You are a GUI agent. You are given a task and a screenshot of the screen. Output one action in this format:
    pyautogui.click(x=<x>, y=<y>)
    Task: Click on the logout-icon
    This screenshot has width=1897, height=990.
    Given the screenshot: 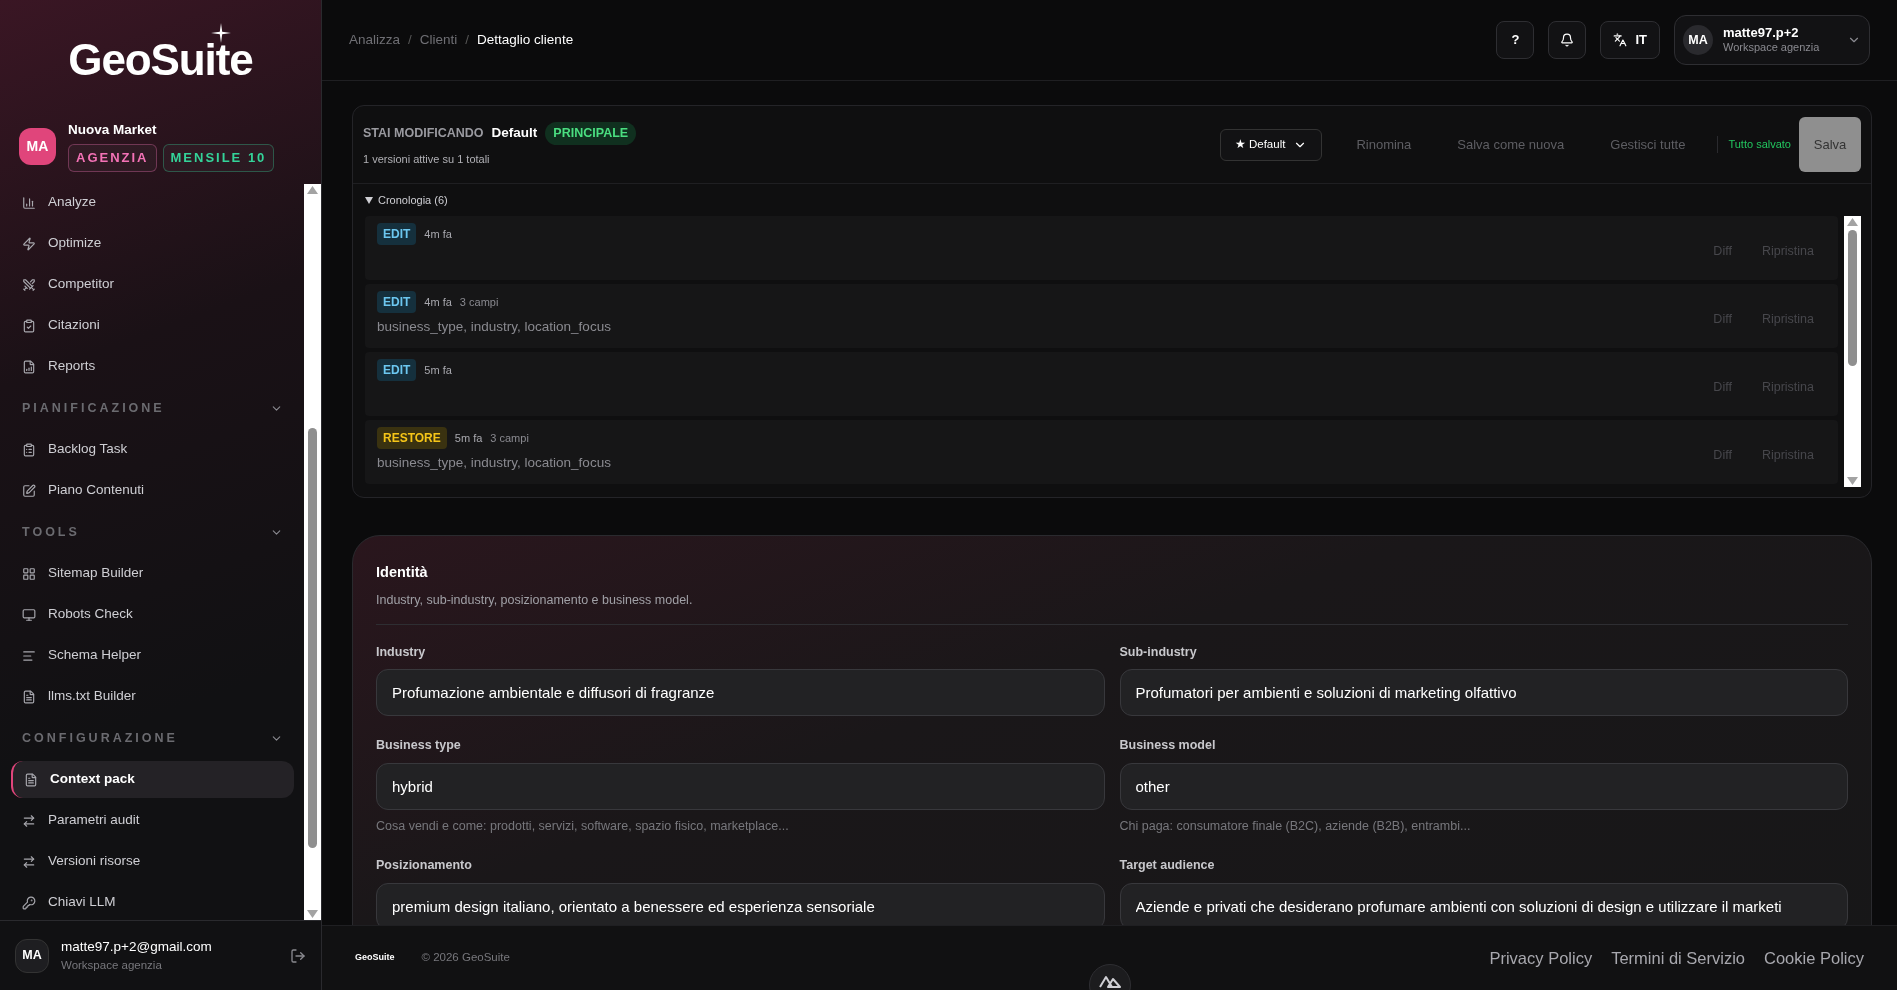 What is the action you would take?
    pyautogui.click(x=298, y=955)
    